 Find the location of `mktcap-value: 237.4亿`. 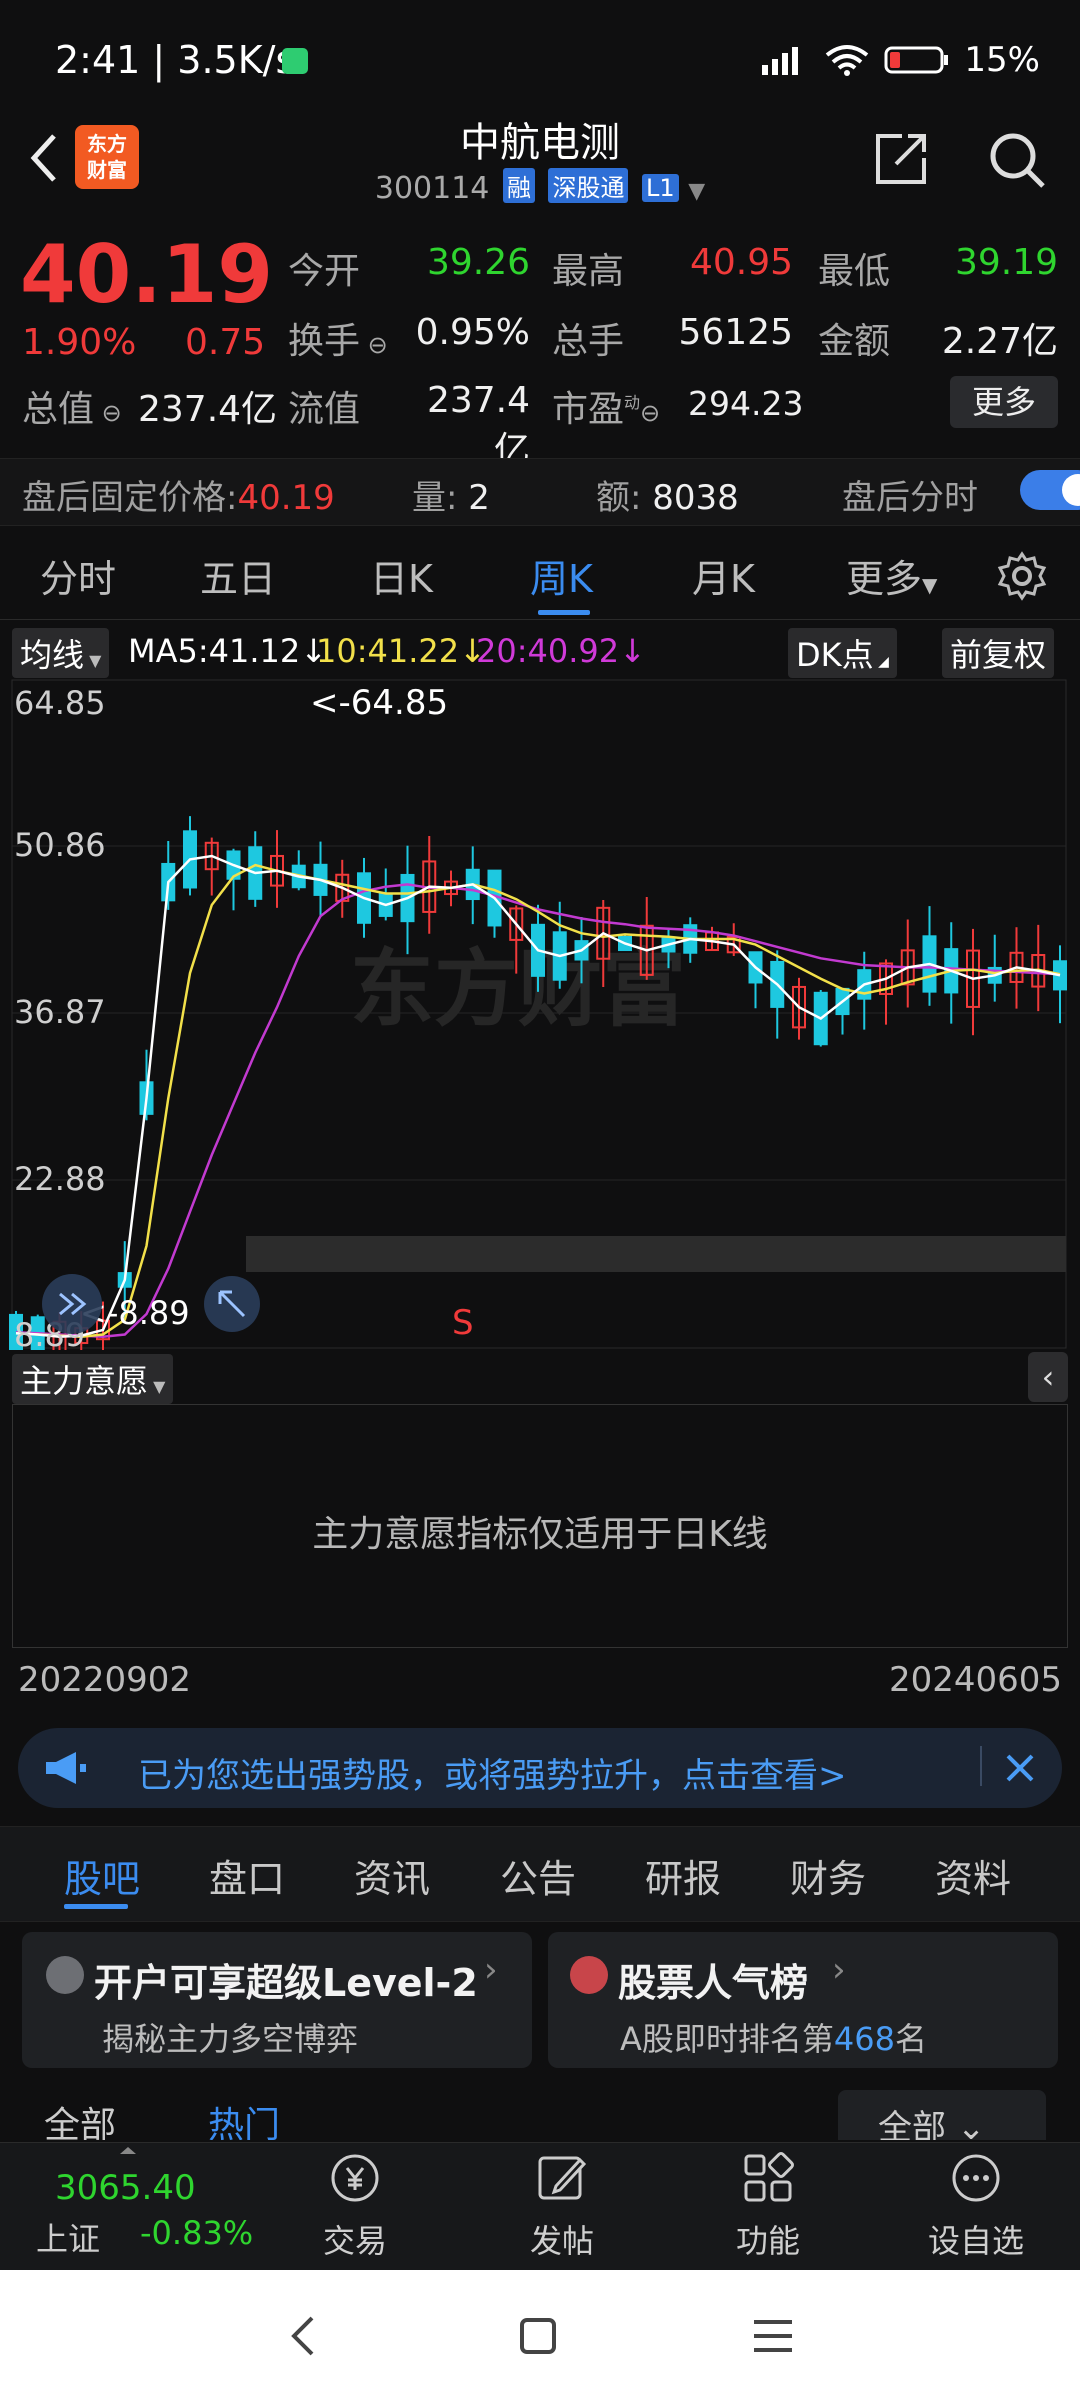

mktcap-value: 237.4亿 is located at coordinates (208, 409).